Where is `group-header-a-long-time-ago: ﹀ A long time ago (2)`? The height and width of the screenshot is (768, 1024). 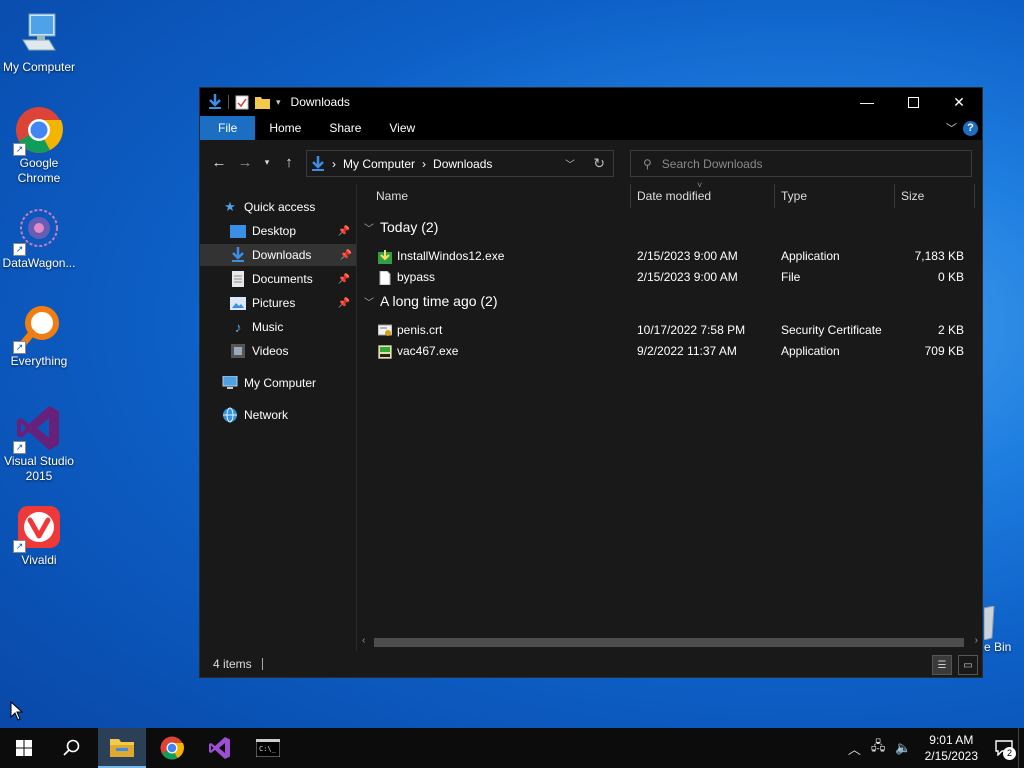
group-header-a-long-time-ago: ﹀ A long time ago (2) is located at coordinates (431, 301).